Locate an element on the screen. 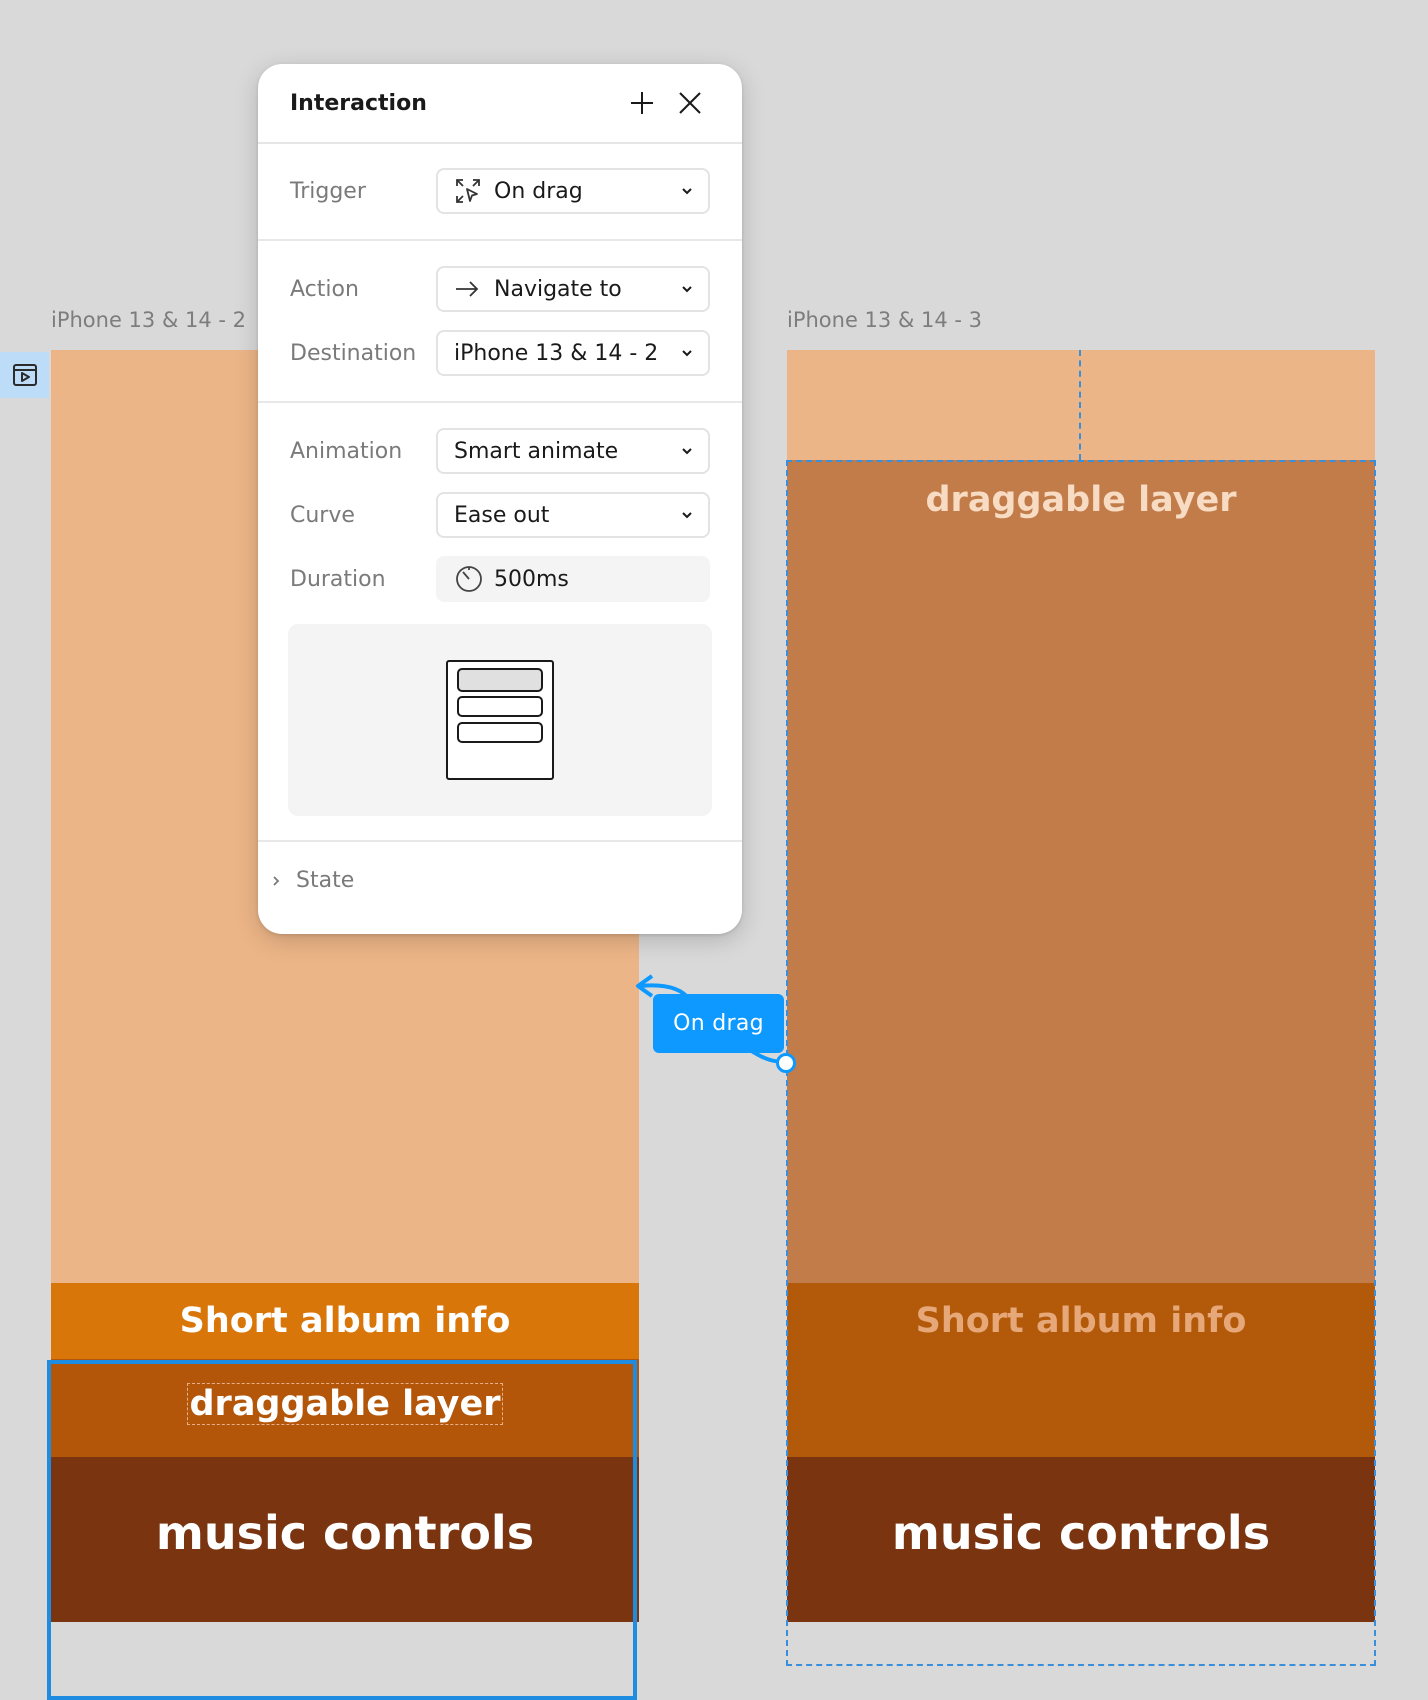 This screenshot has height=1700, width=1428. frame-label-left: iPhone 13 & 14 - 2 is located at coordinates (148, 320).